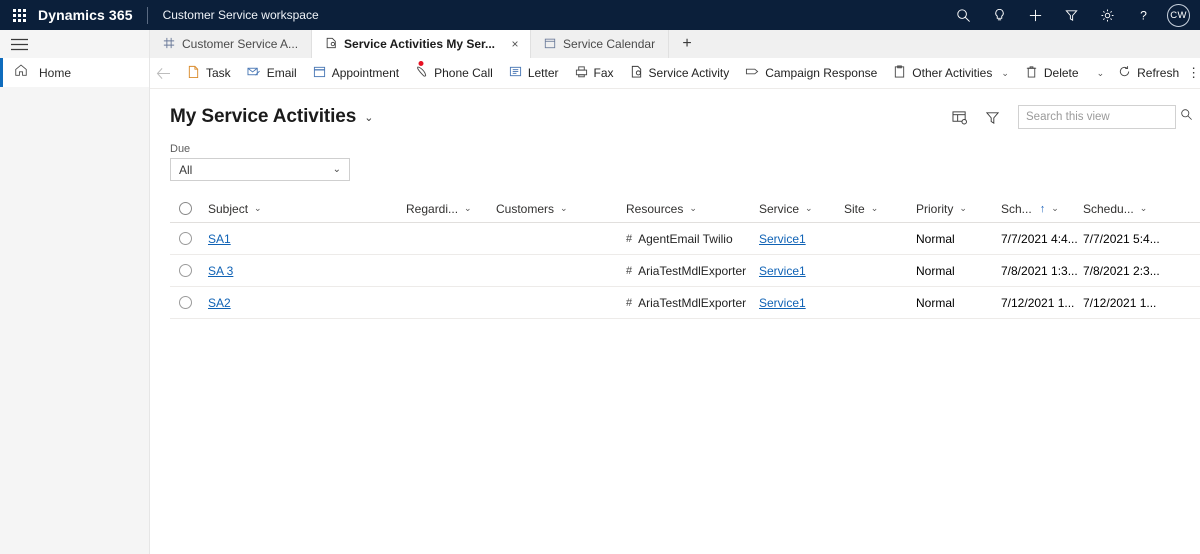 The height and width of the screenshot is (554, 1200). Describe the element at coordinates (655, 208) in the screenshot. I see `column-label: Resources` at that location.